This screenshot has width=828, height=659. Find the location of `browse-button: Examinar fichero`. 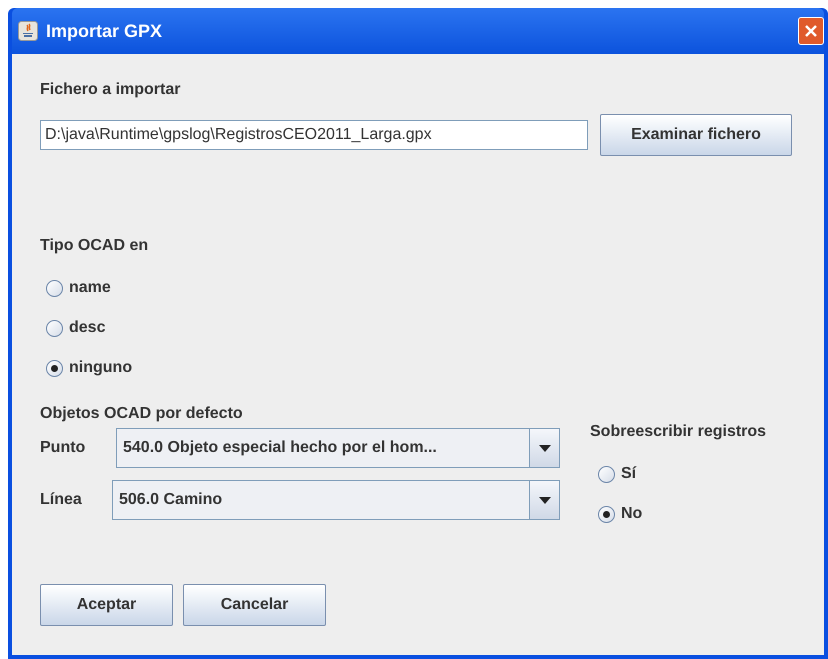

browse-button: Examinar fichero is located at coordinates (696, 135).